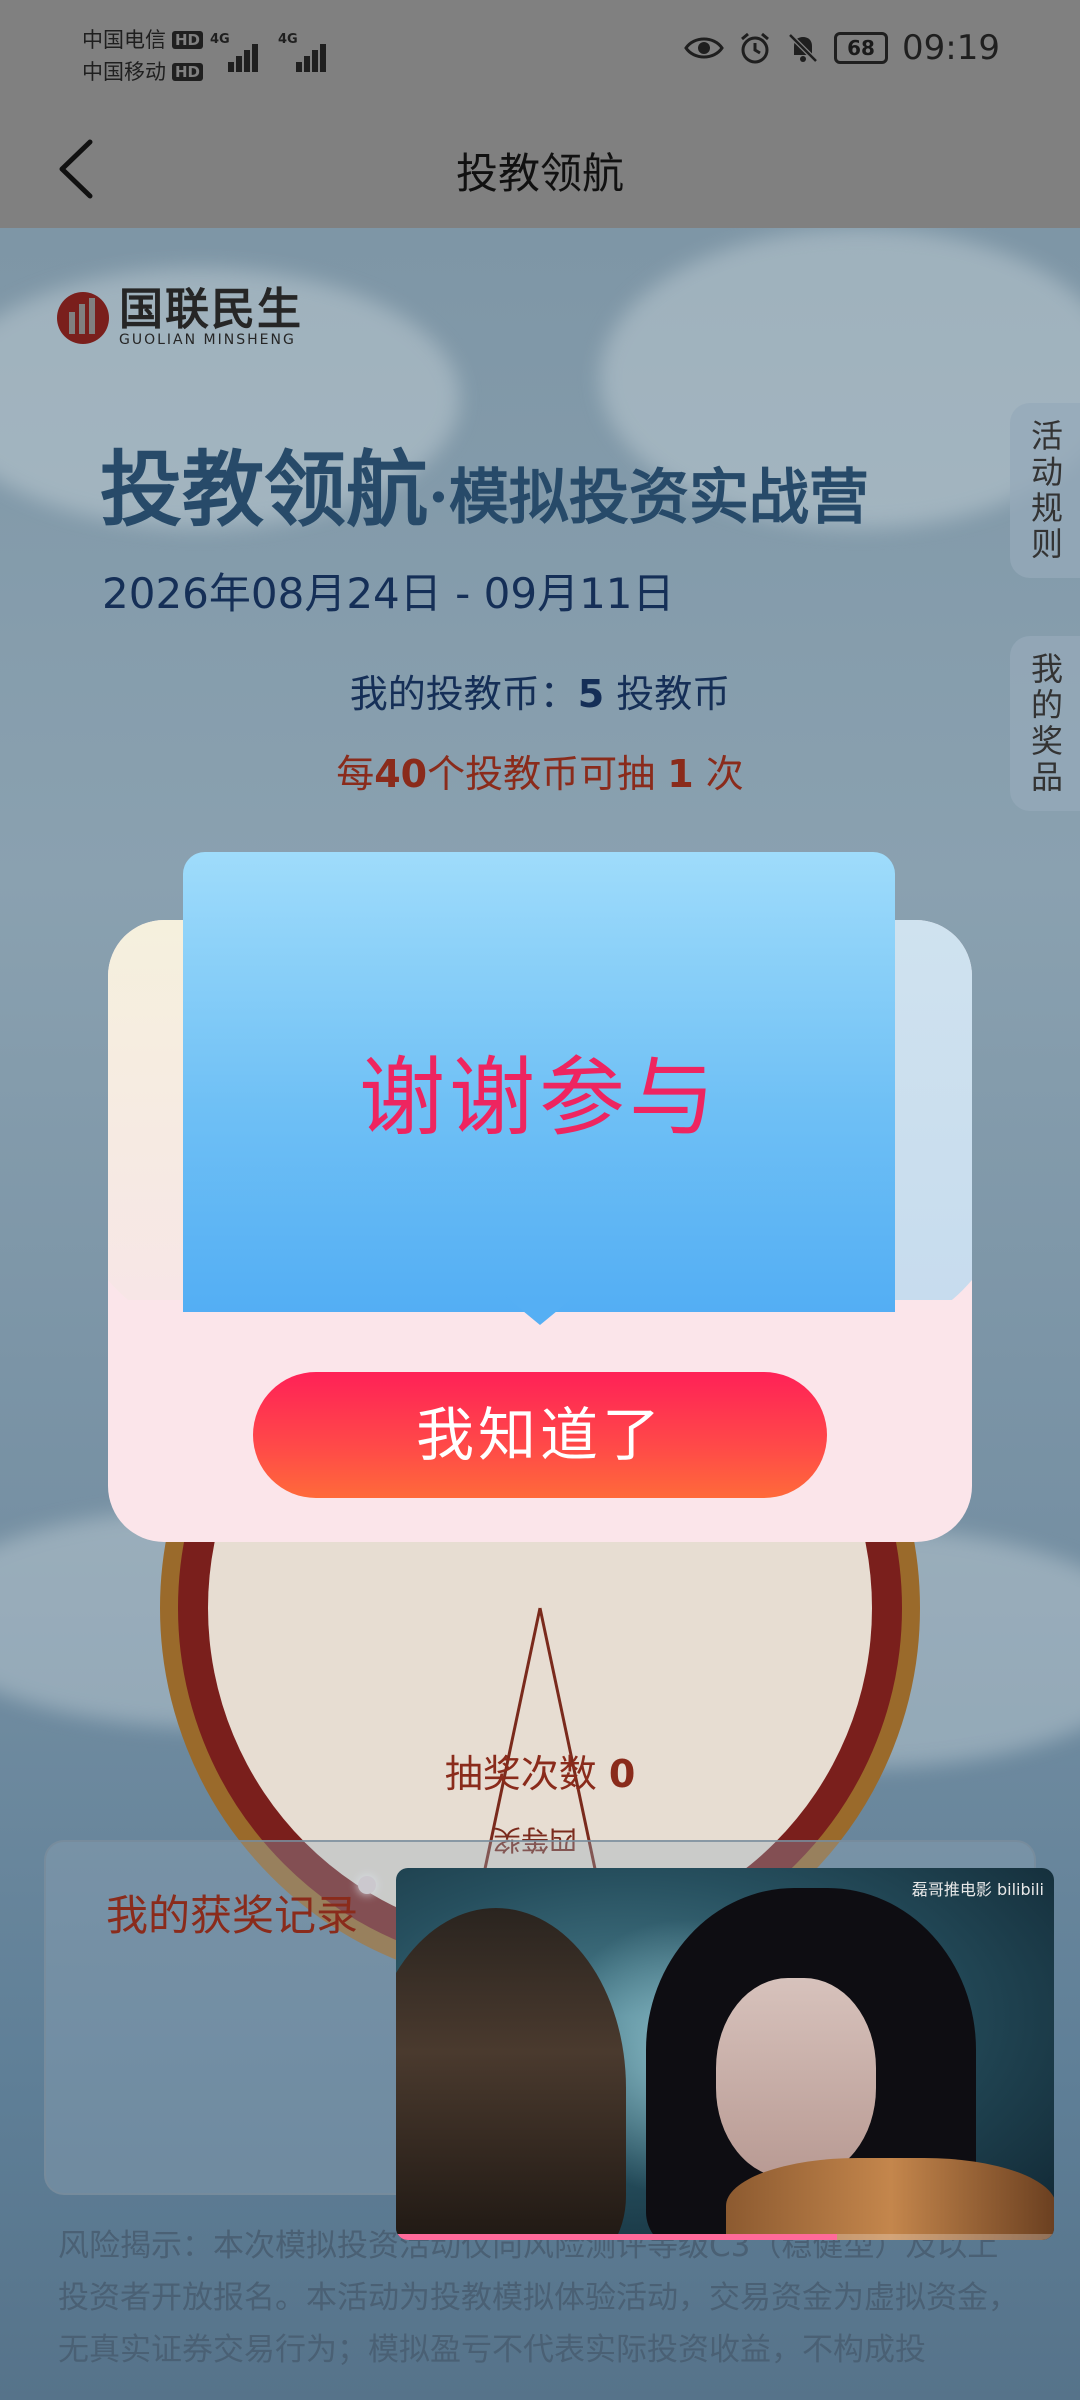 The image size is (1080, 2400). Describe the element at coordinates (388, 593) in the screenshot. I see `campaign-date-range: 2026年08月24日 - 09月11日` at that location.